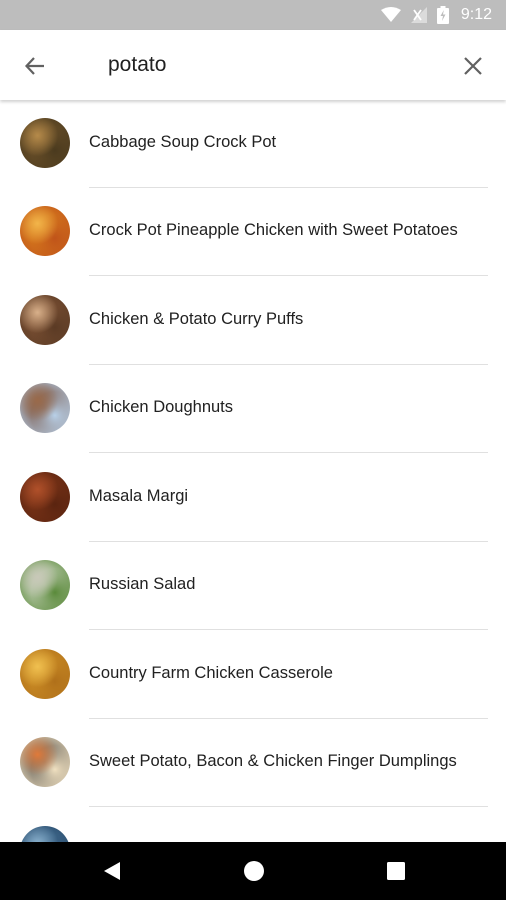 Image resolution: width=506 pixels, height=900 pixels. I want to click on clear-search-button, so click(473, 66).